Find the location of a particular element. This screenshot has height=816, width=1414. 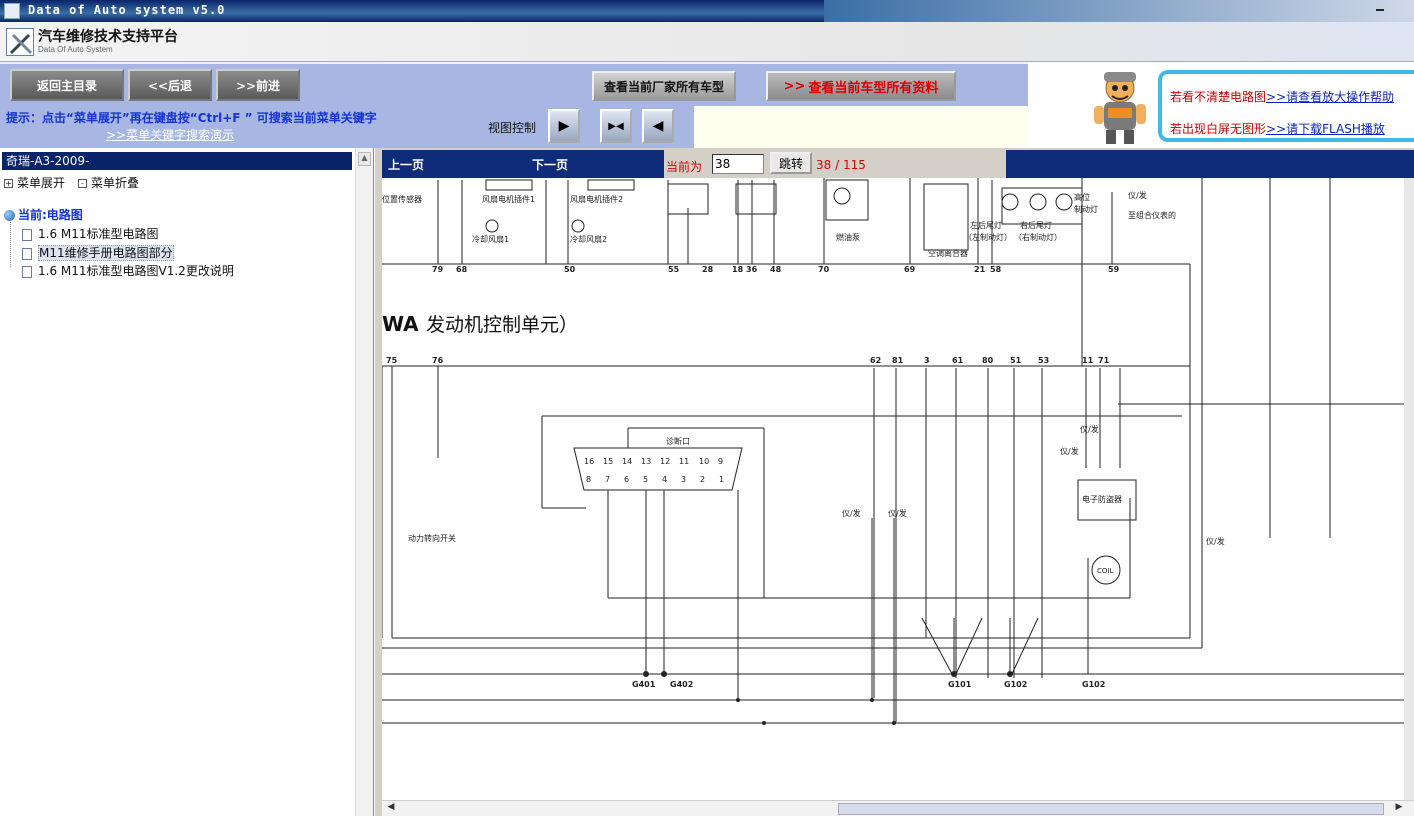

label-right-tail: 右后尾灯 is located at coordinates (1036, 225).